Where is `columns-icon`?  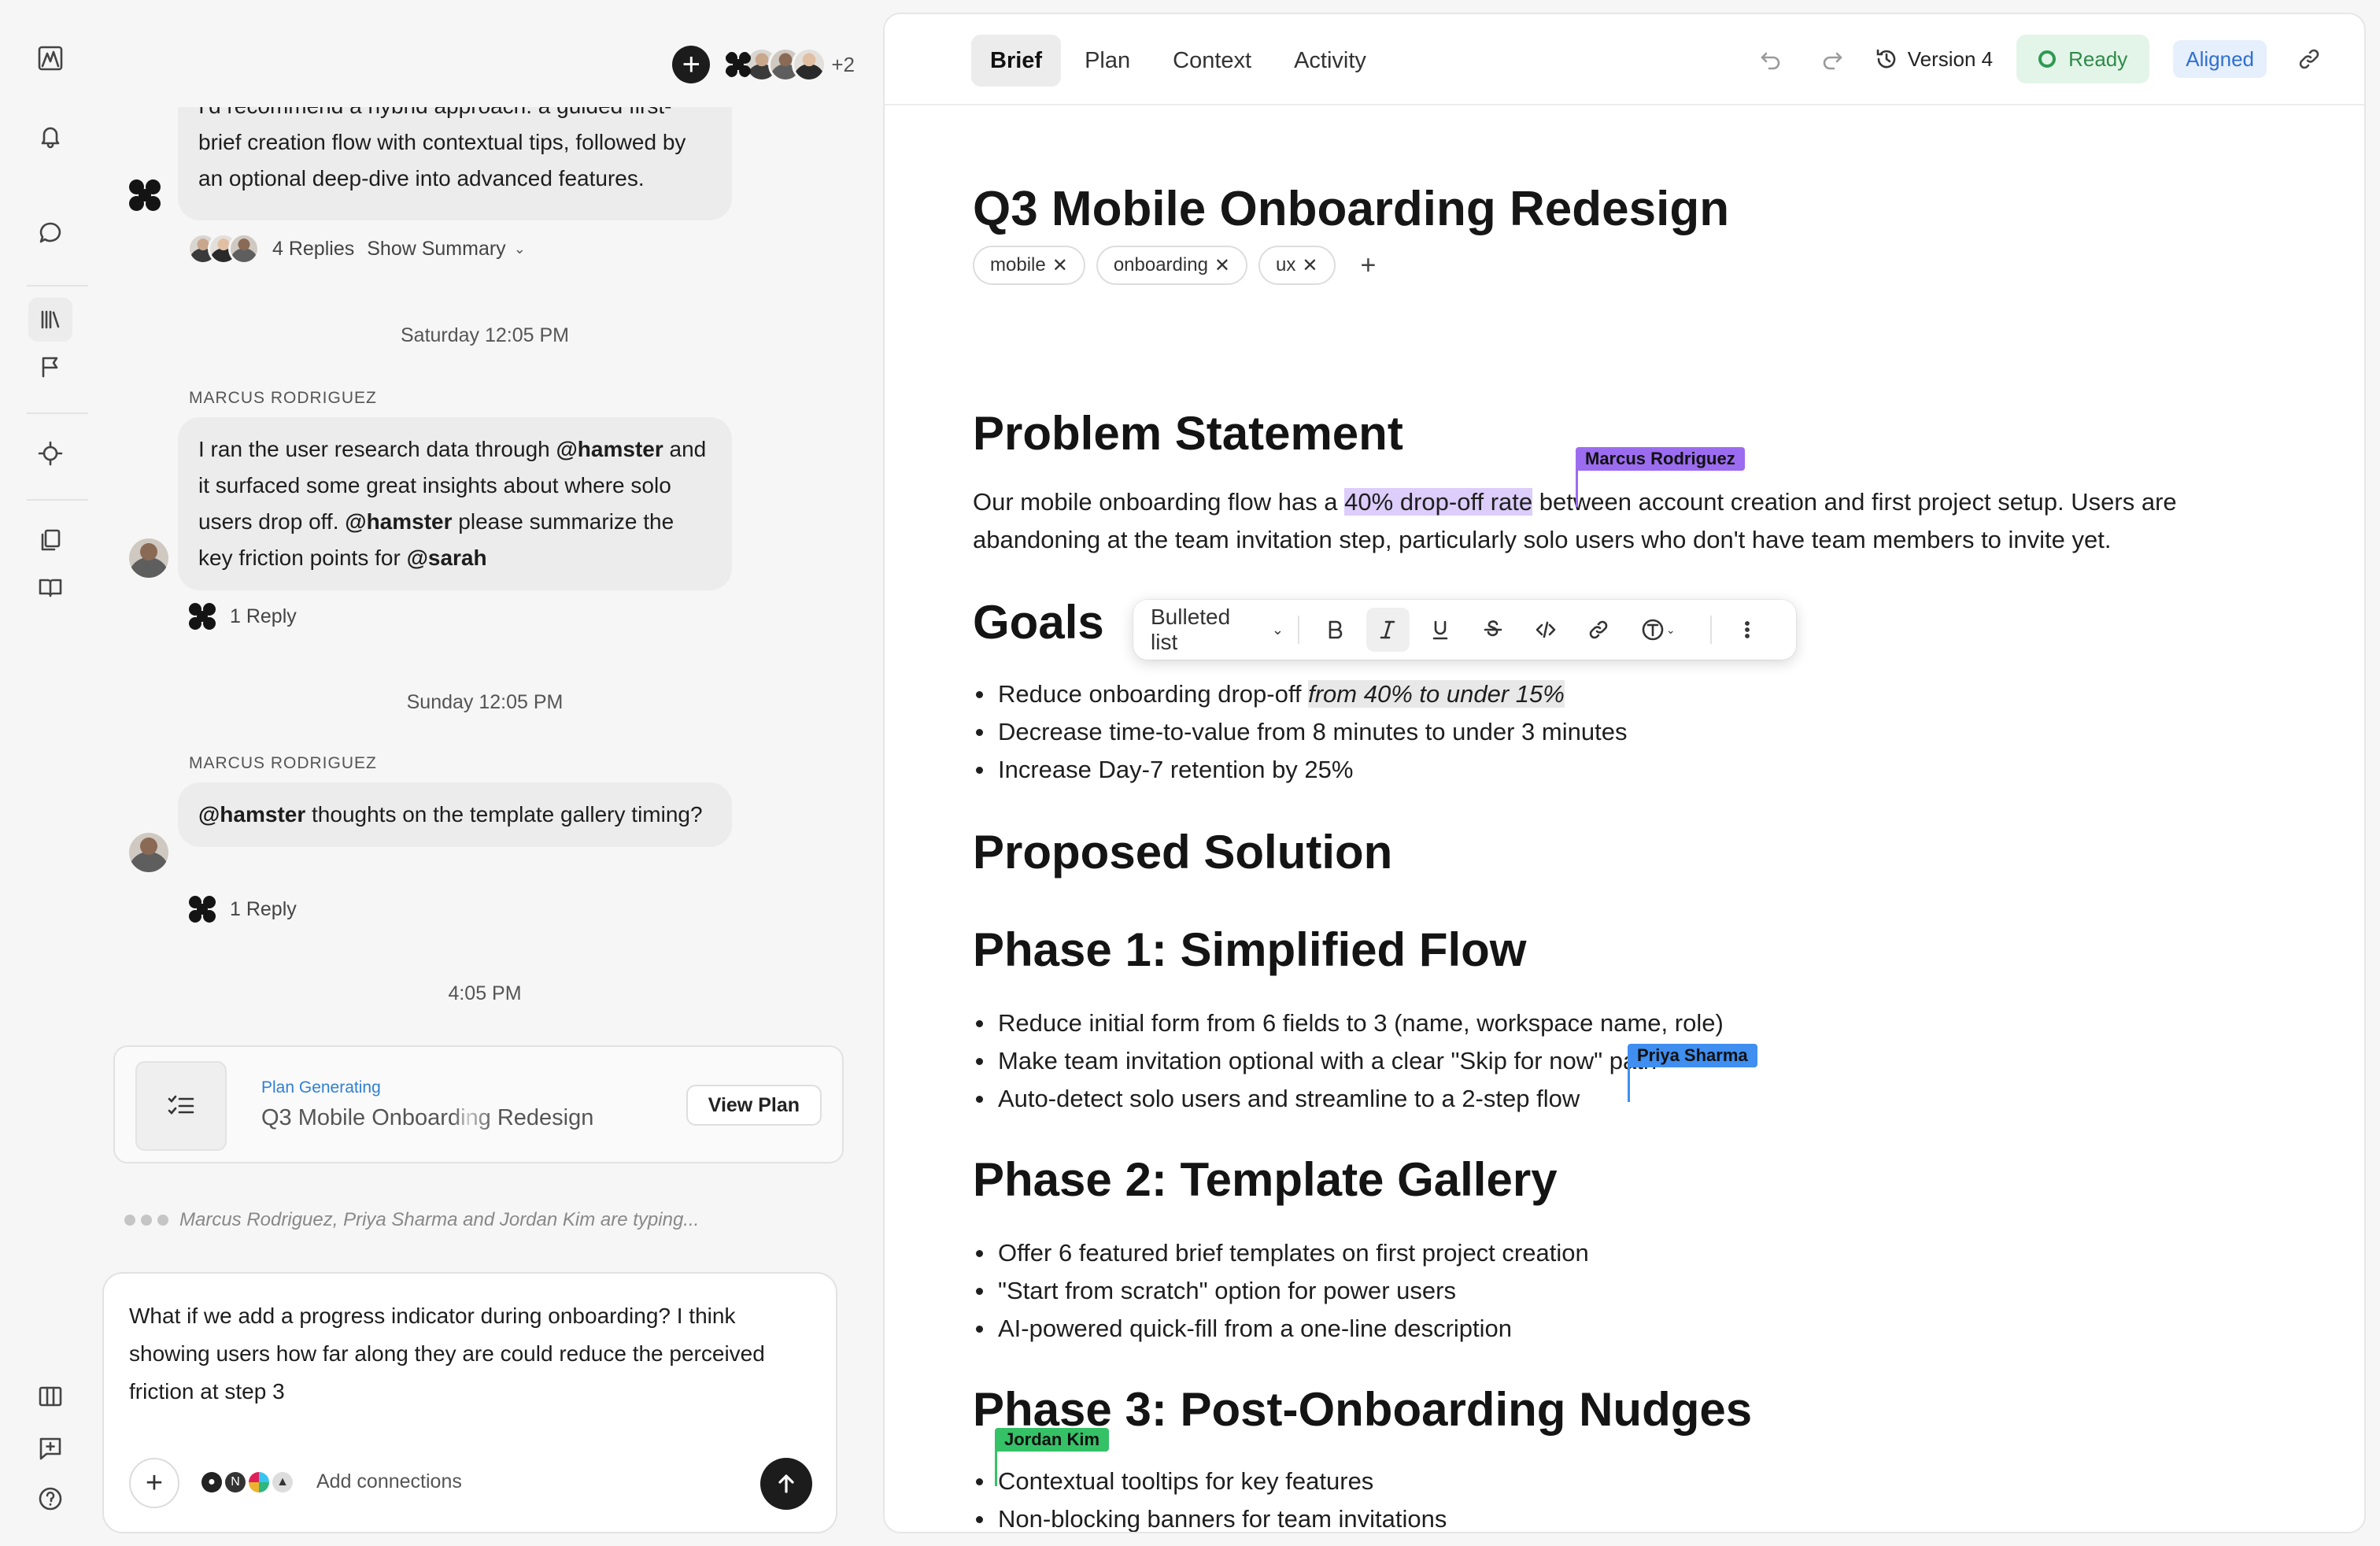 columns-icon is located at coordinates (50, 1396).